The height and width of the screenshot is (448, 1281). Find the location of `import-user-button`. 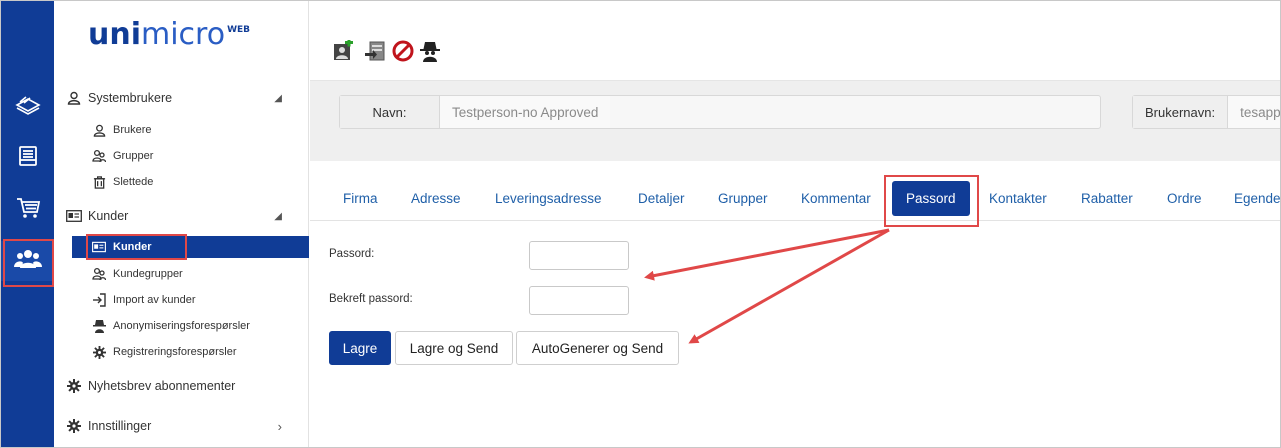

import-user-button is located at coordinates (375, 53).